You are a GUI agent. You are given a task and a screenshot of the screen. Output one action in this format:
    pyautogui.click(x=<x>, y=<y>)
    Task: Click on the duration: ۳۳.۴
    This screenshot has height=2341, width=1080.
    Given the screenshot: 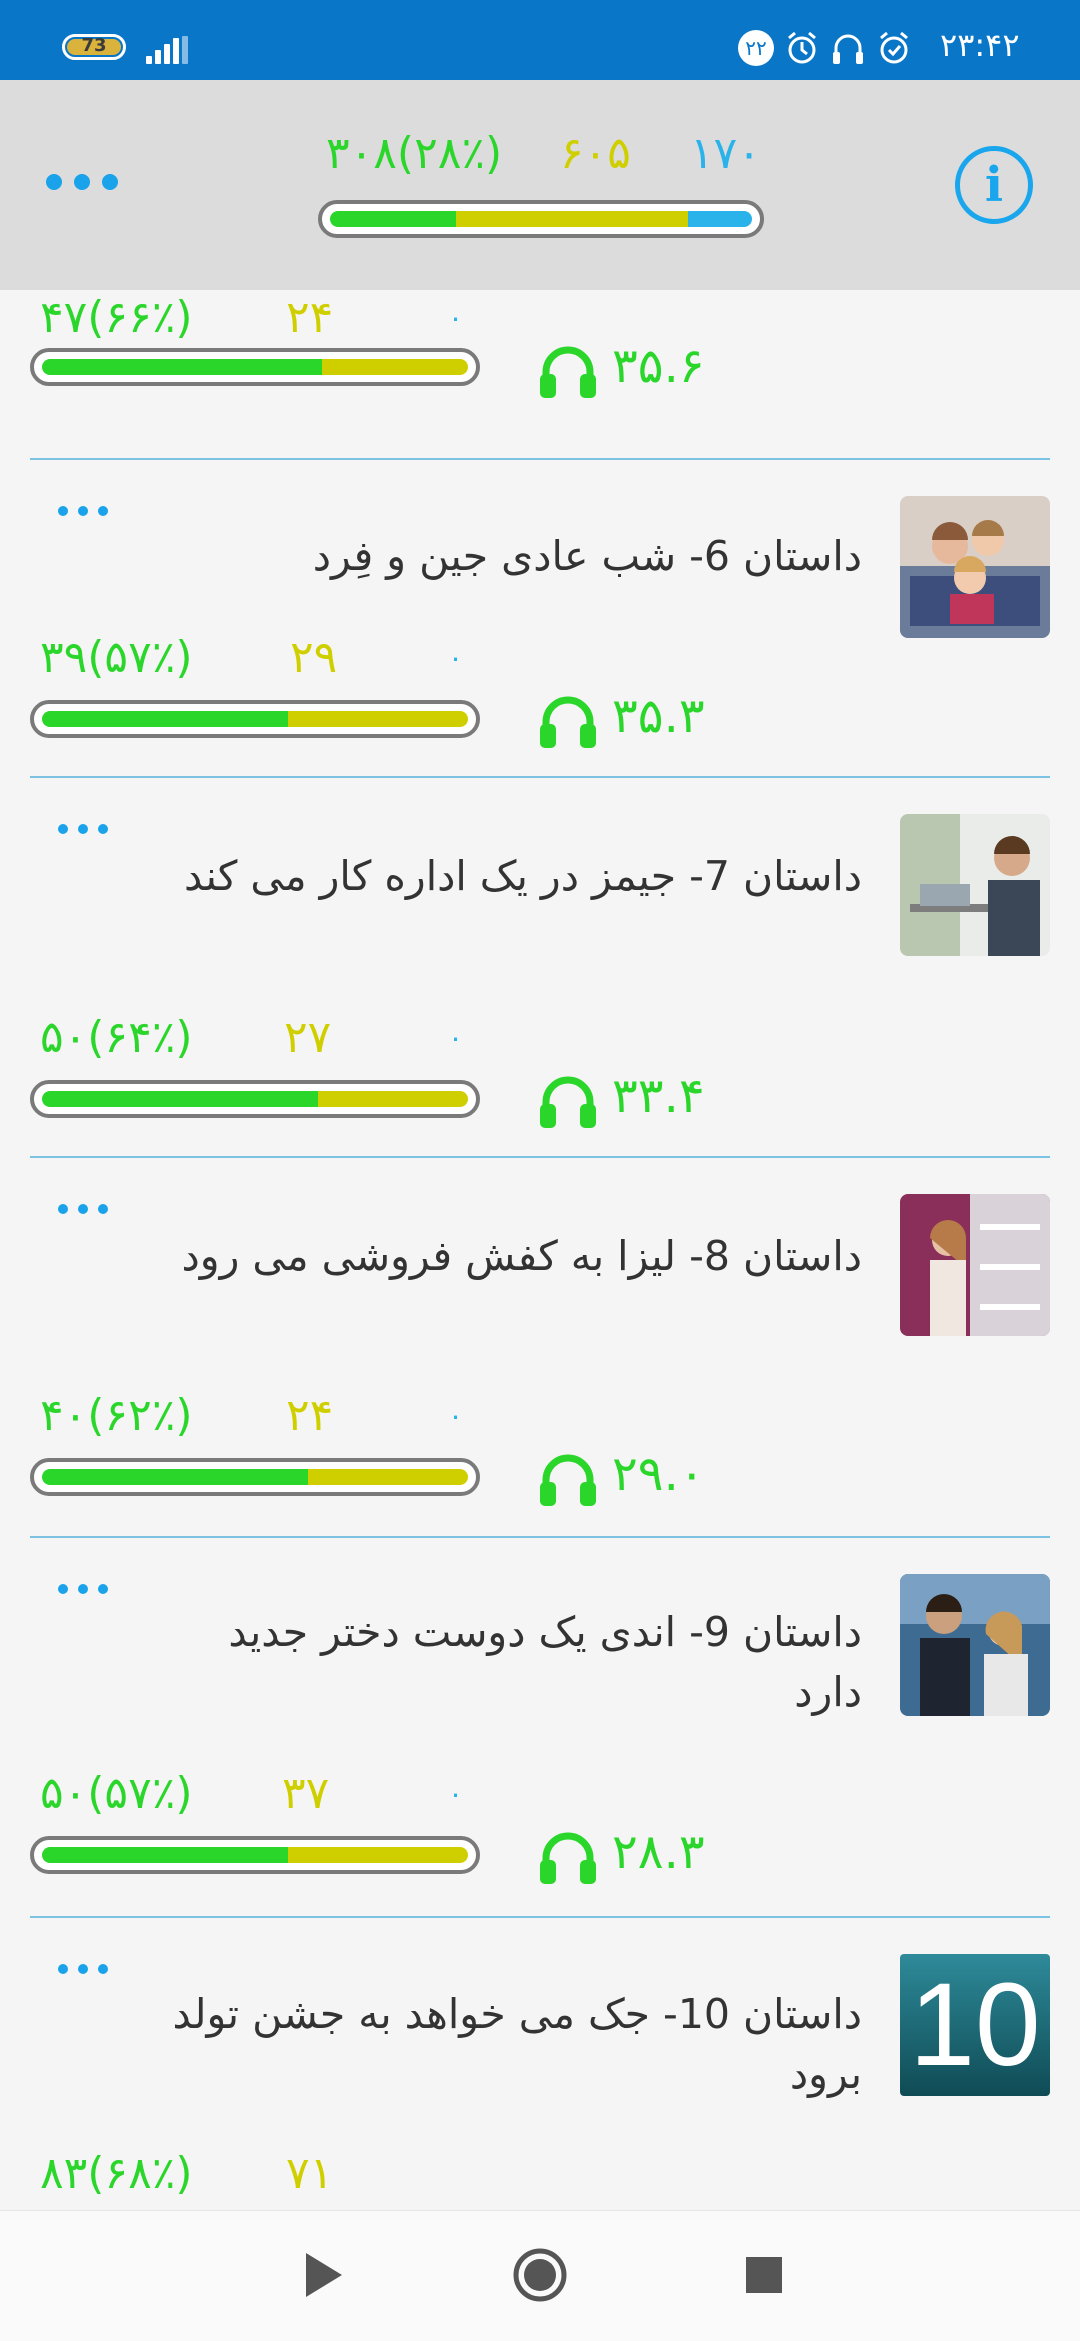 What is the action you would take?
    pyautogui.click(x=636, y=1097)
    